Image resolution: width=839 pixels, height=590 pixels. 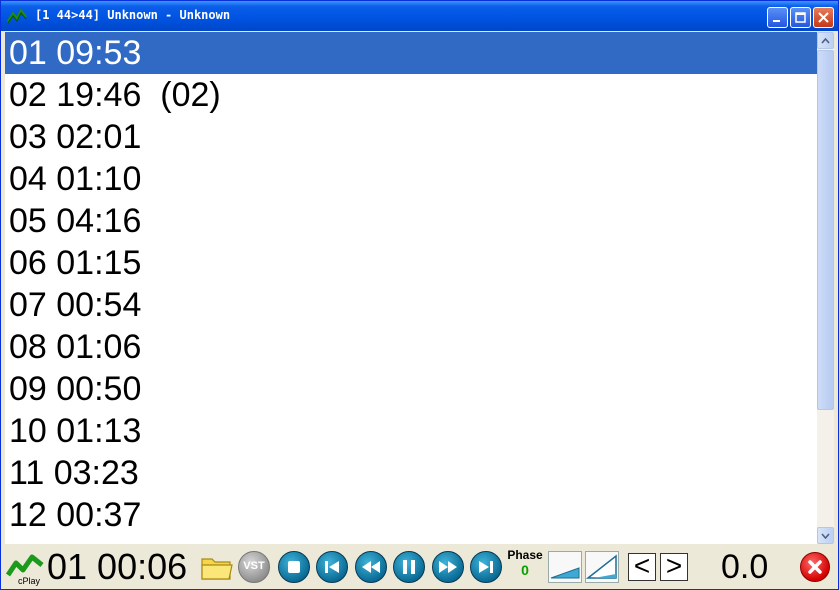 What do you see at coordinates (411, 179) in the screenshot?
I see `track-row: 04 01:10` at bounding box center [411, 179].